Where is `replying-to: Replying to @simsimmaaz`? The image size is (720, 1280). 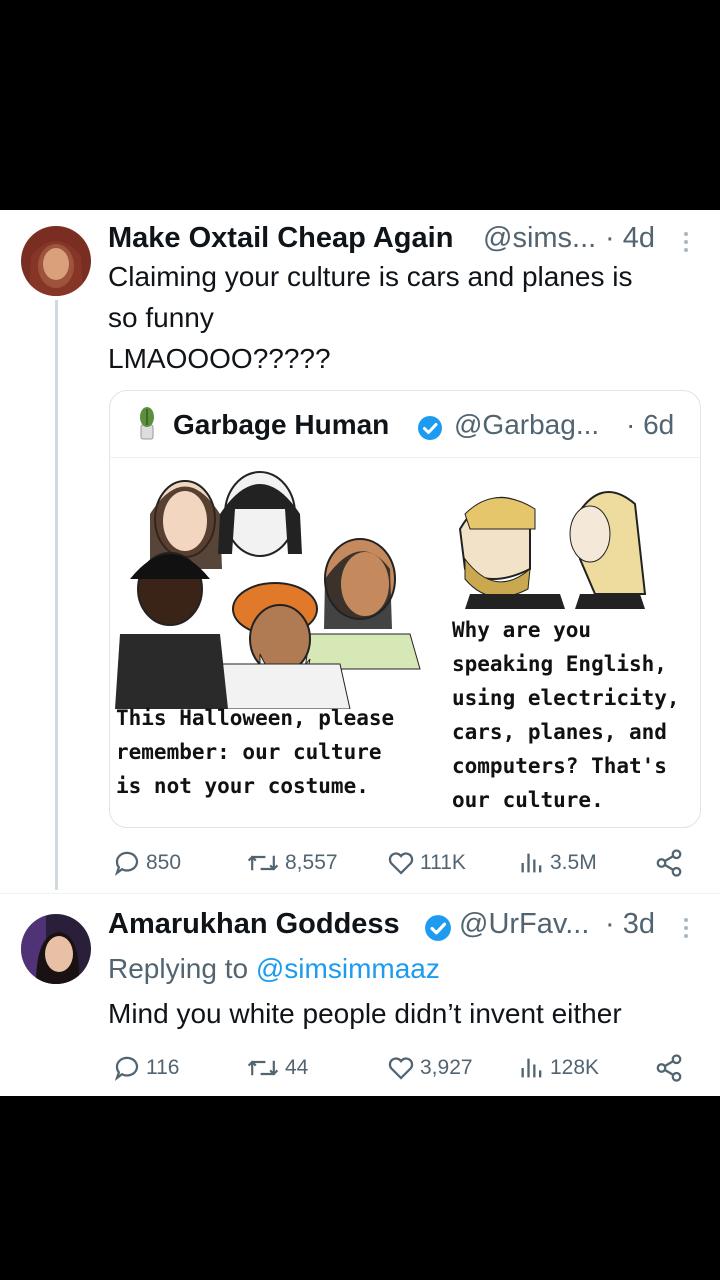 replying-to: Replying to @simsimmaaz is located at coordinates (274, 968).